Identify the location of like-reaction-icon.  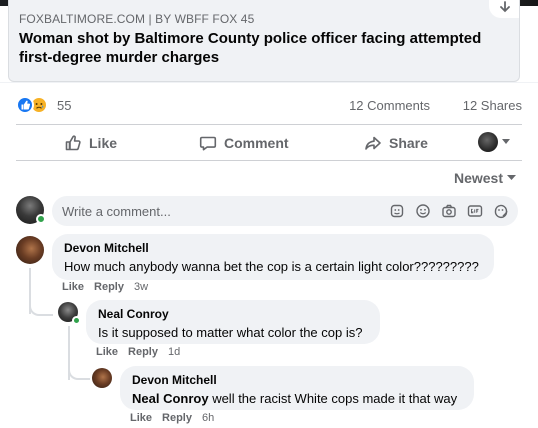
(25, 105).